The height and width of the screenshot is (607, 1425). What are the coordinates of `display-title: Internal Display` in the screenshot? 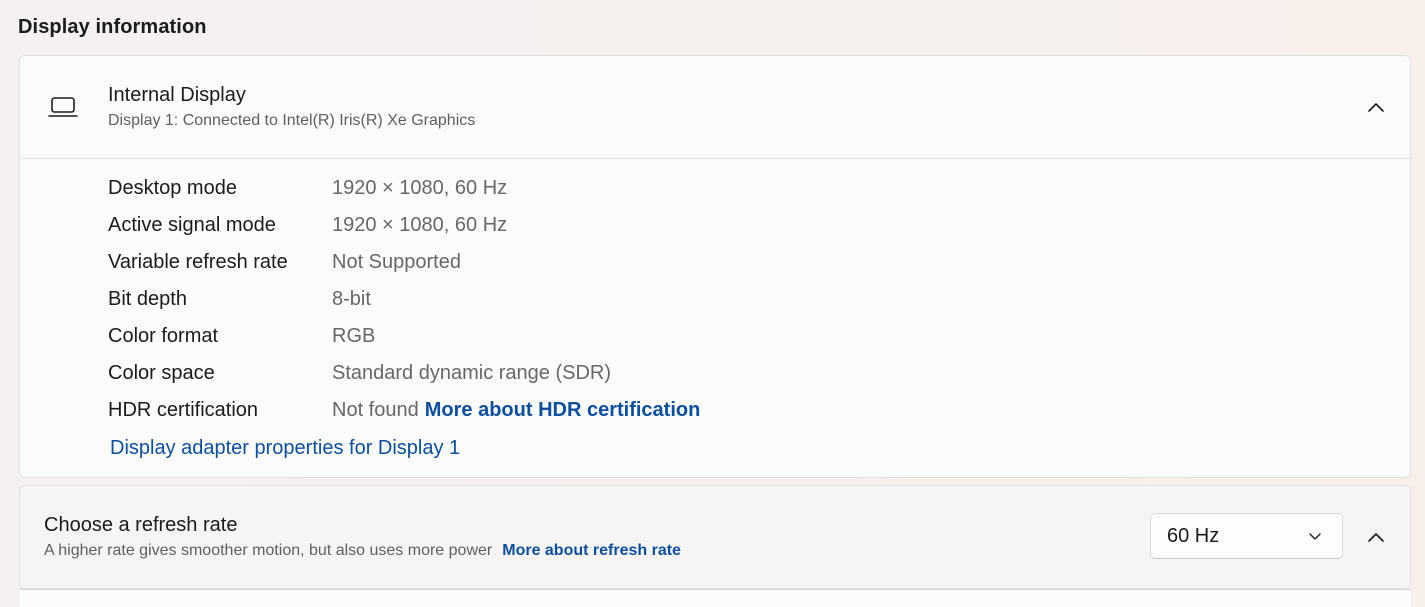 It's located at (177, 95).